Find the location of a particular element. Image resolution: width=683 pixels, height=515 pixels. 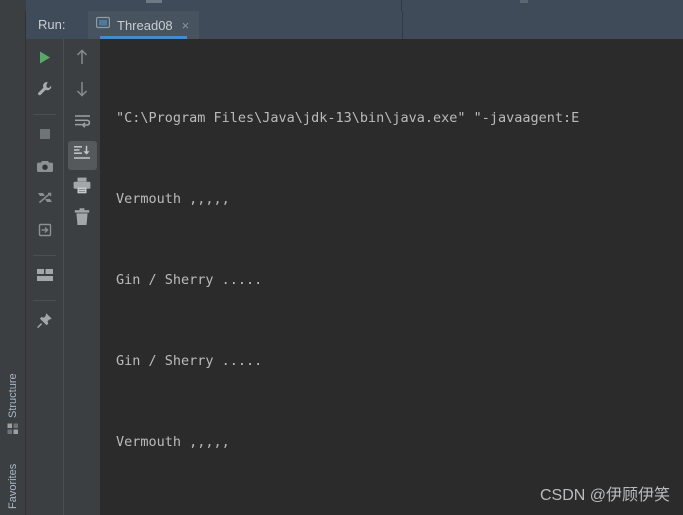

run-tab-bar: Run: Thread08 × is located at coordinates (354, 25).